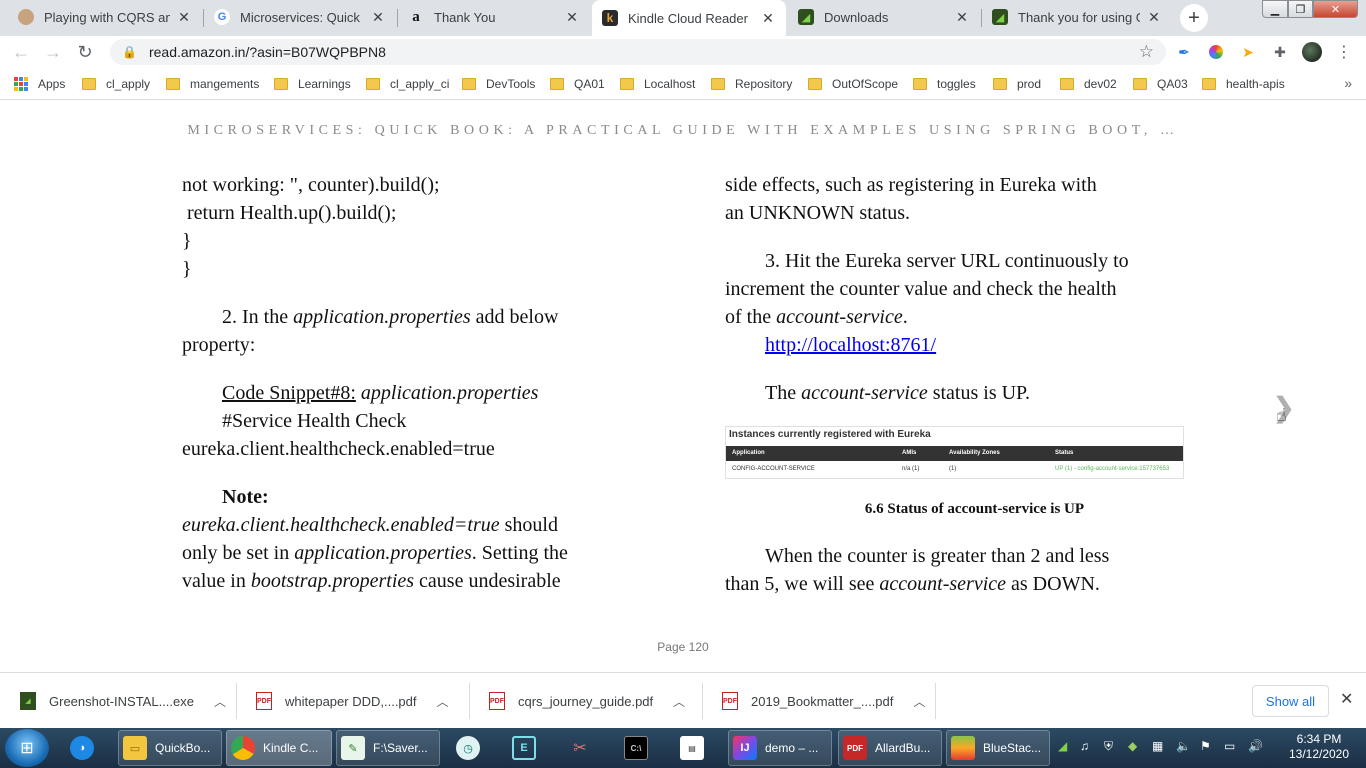 The image size is (1366, 768). I want to click on app-tray-icon: ◆, so click(1132, 746).